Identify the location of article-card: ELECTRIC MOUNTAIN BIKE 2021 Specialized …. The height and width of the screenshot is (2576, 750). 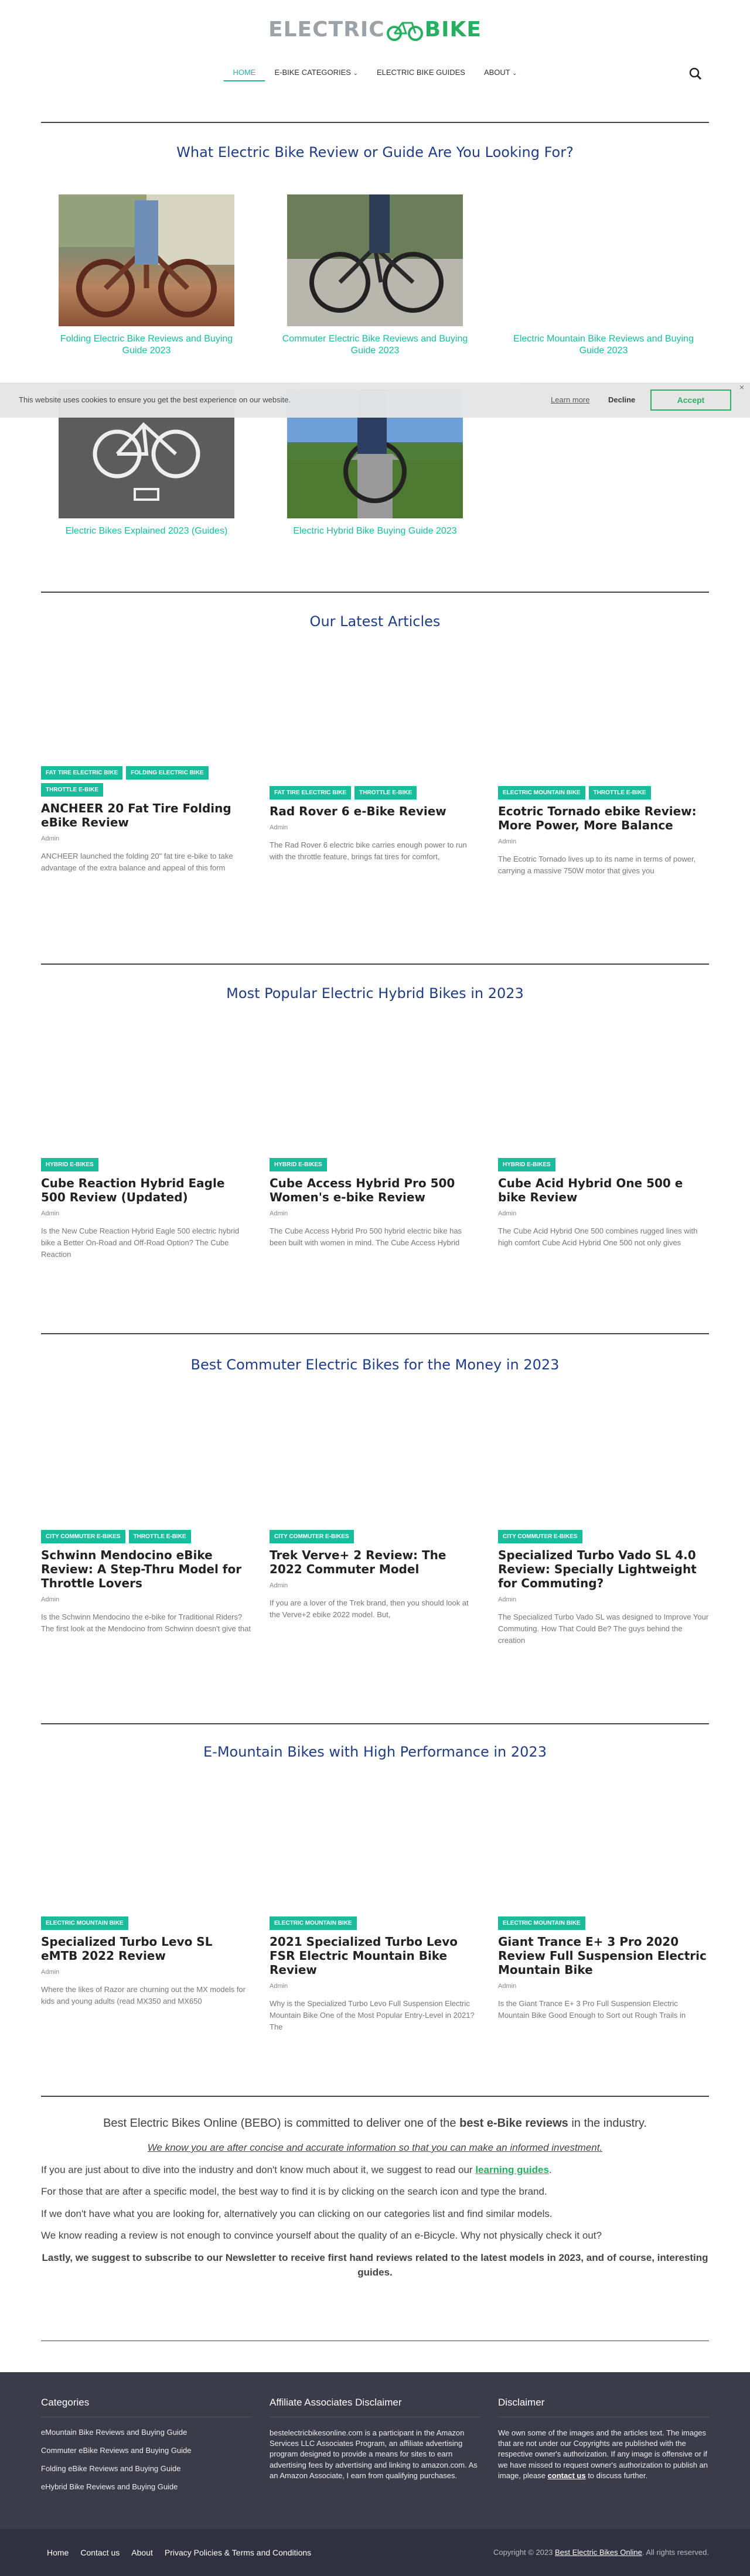
(375, 1974).